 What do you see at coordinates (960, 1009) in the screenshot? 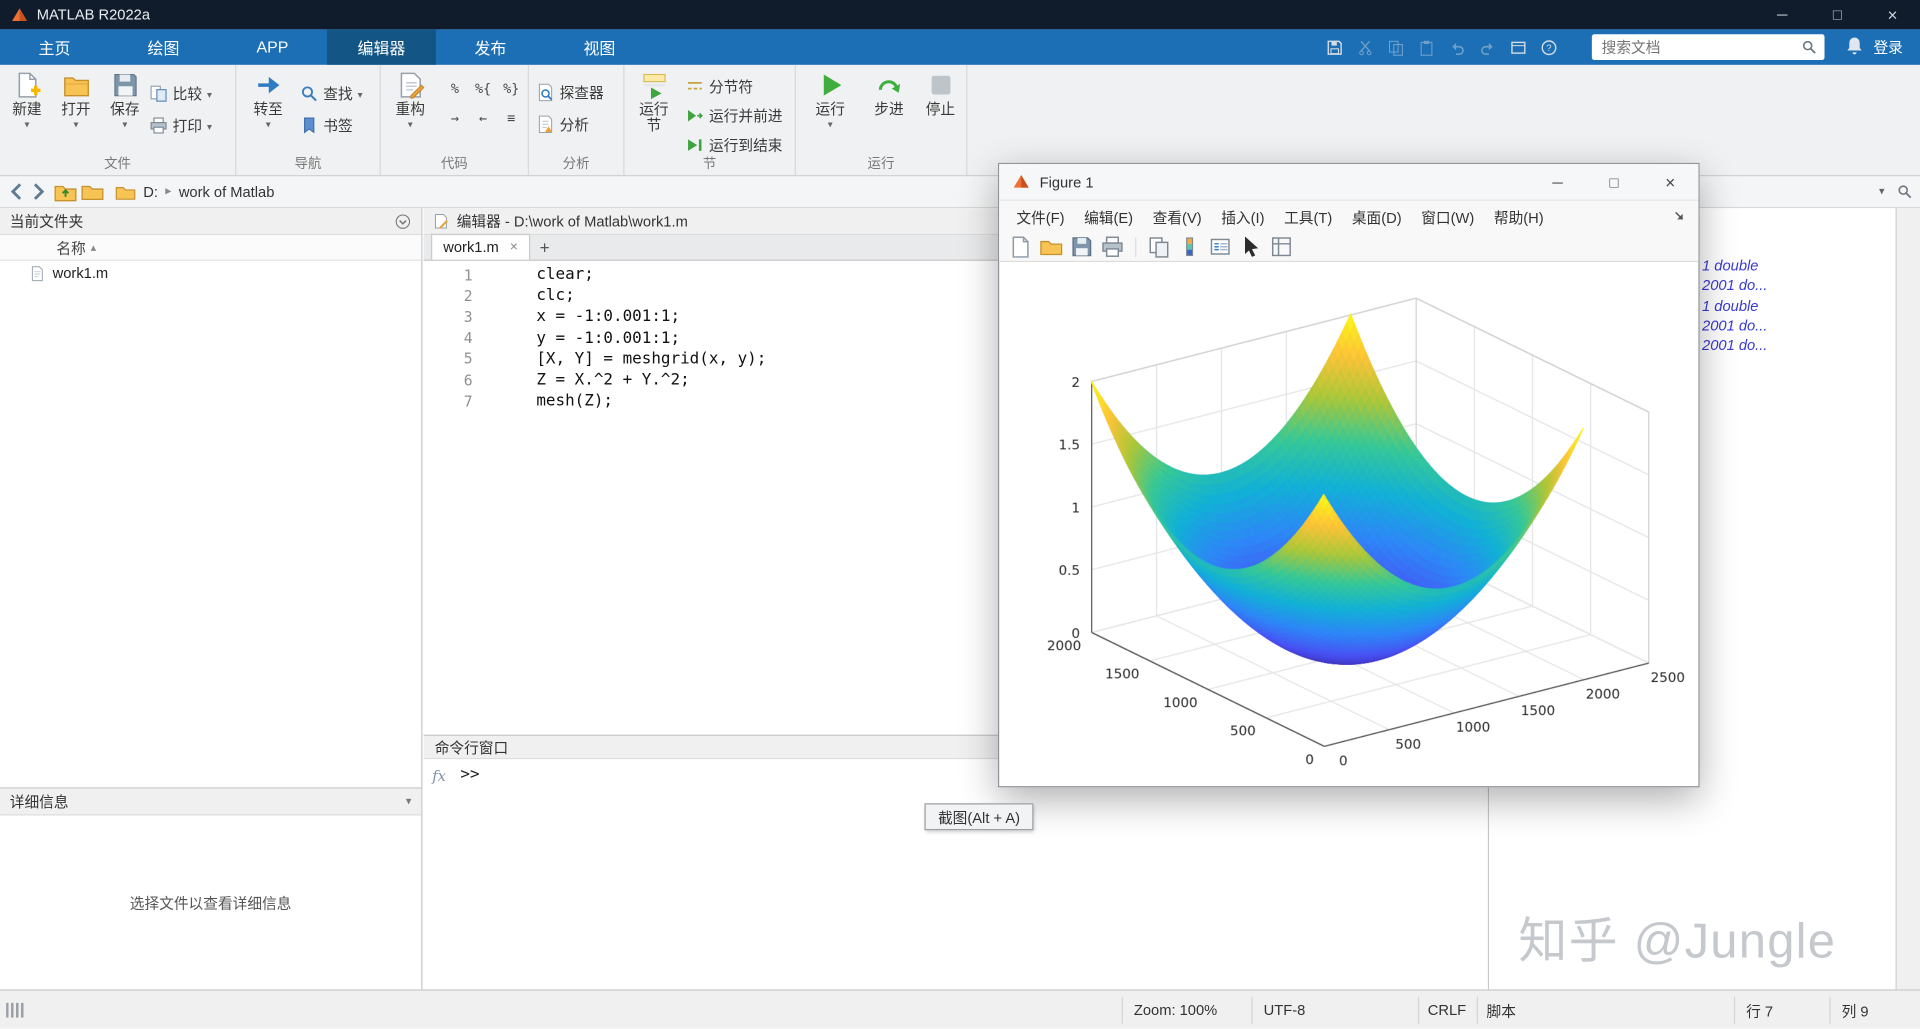
I see `status-bar: Zoom: 100% UTF-8 CRLF 脚本 行 7 列 9` at bounding box center [960, 1009].